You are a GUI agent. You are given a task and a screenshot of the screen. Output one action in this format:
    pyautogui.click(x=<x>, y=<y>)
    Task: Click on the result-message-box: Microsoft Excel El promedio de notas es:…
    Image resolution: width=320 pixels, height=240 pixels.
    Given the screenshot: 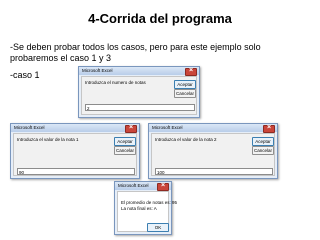 What is the action you would take?
    pyautogui.click(x=145, y=208)
    